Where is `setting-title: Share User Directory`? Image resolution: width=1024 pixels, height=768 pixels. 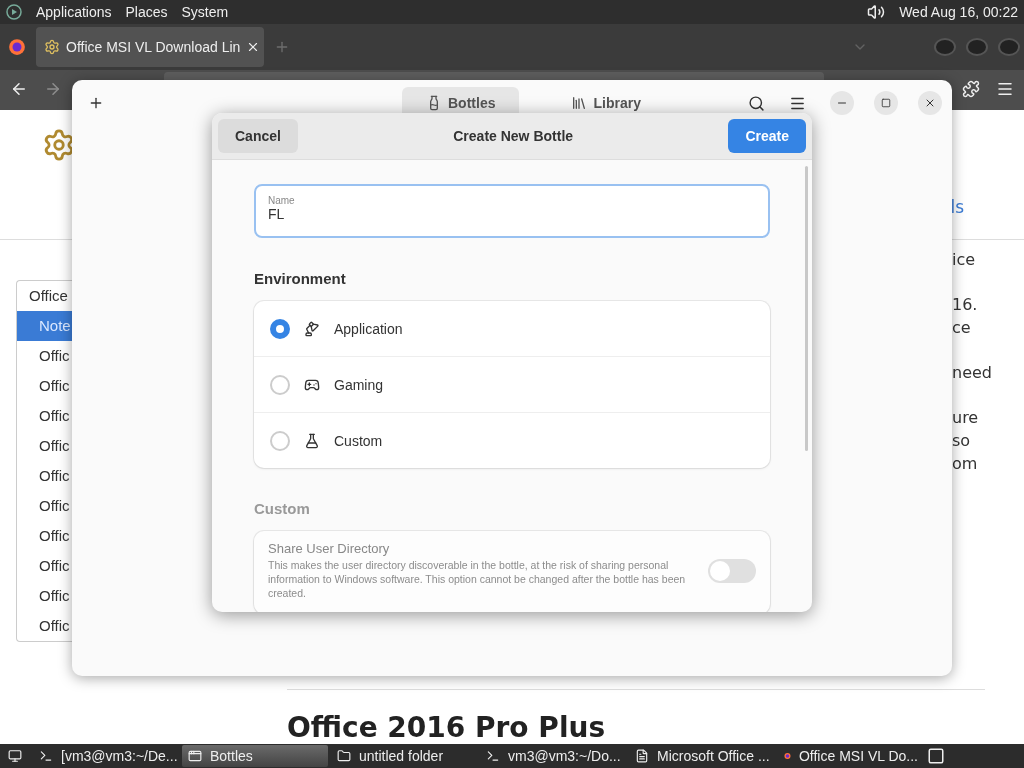 setting-title: Share User Directory is located at coordinates (329, 548).